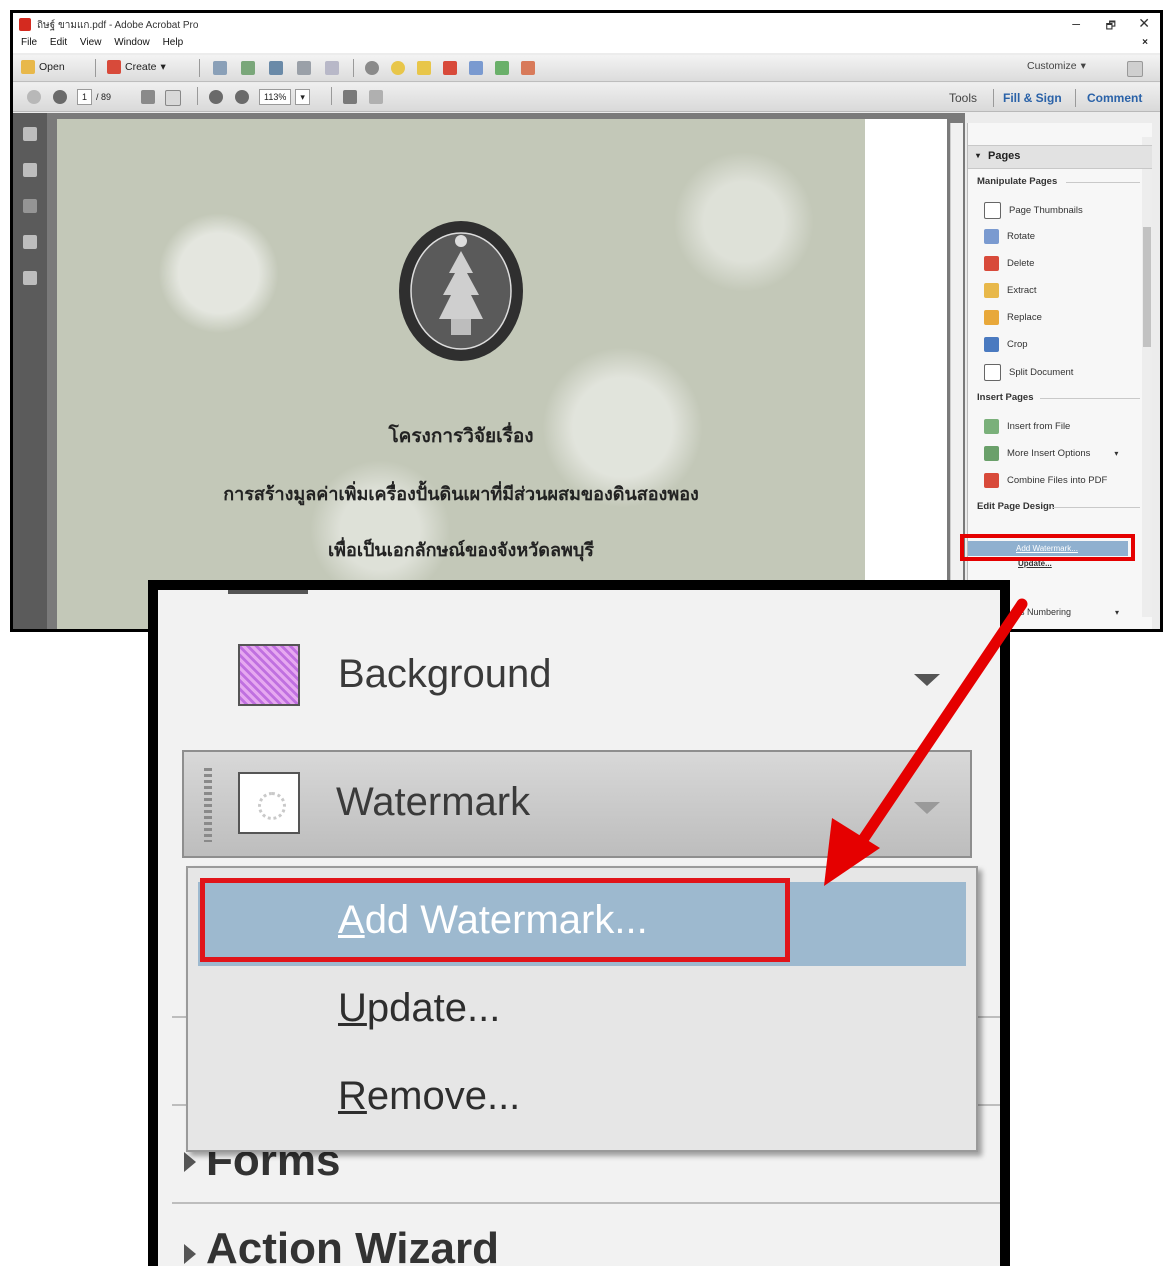 The width and height of the screenshot is (1163, 1266). I want to click on customize-button: Customize ▾, so click(1056, 66).